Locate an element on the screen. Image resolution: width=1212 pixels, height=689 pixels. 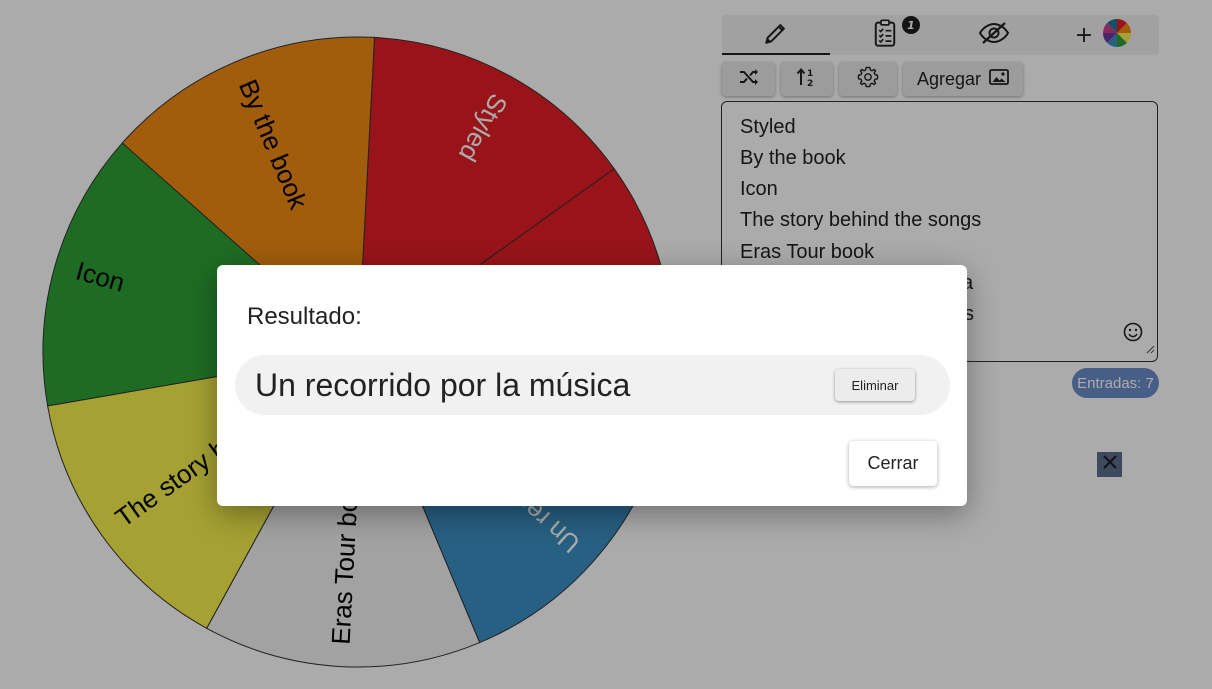
dialog-title: Resultado: is located at coordinates (304, 316).